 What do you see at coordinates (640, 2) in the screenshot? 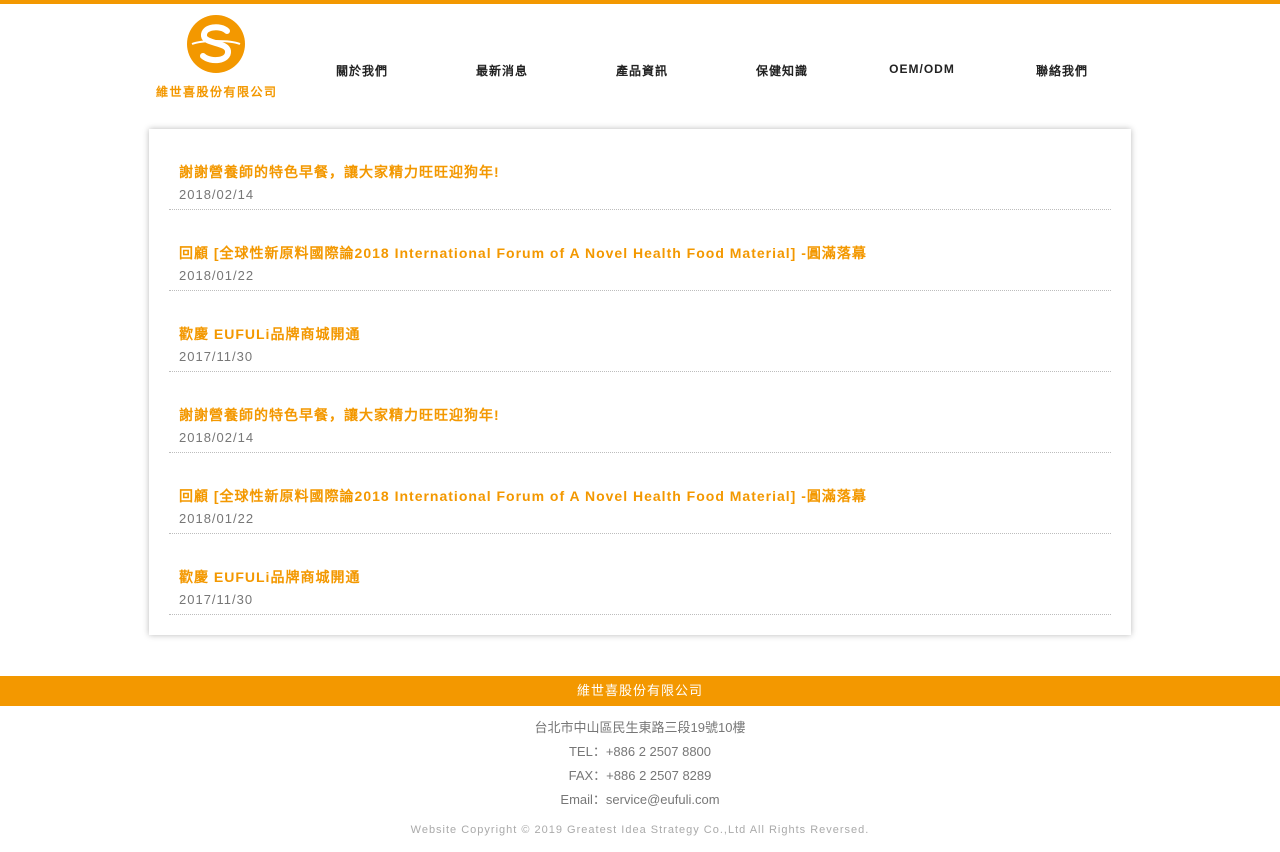
I see `top-accent-bar` at bounding box center [640, 2].